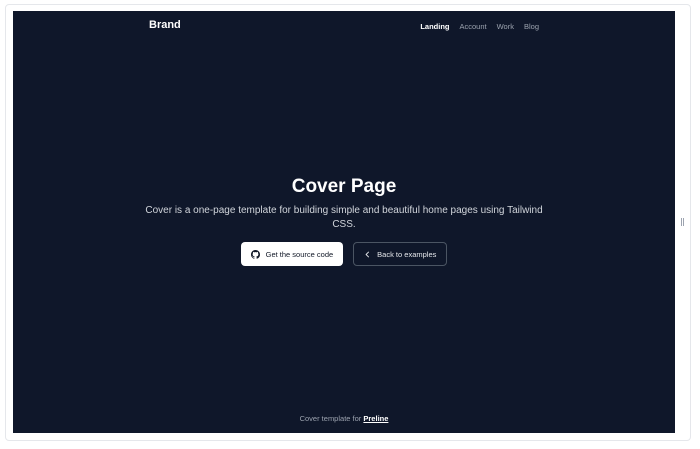 The width and height of the screenshot is (700, 449). What do you see at coordinates (375, 418) in the screenshot?
I see `footer-link-preline: Preline` at bounding box center [375, 418].